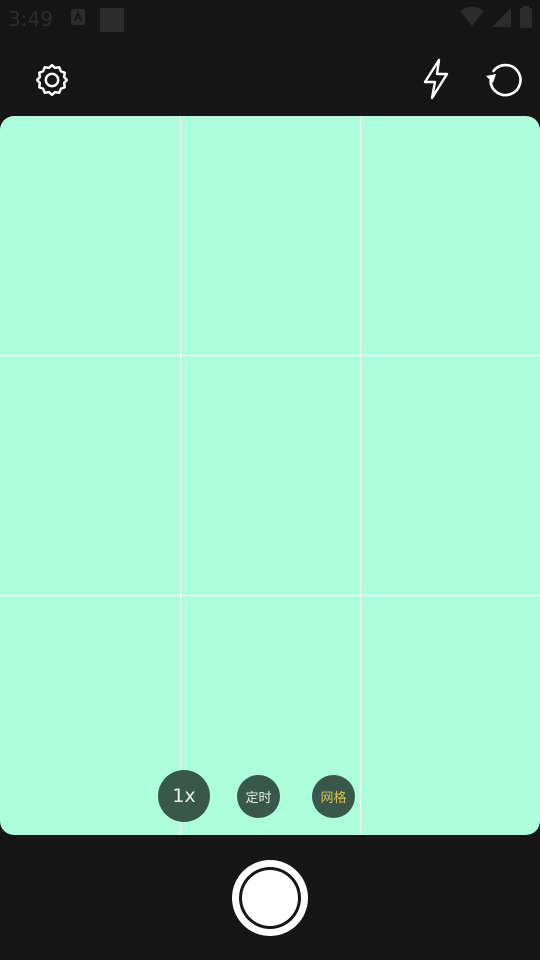 The height and width of the screenshot is (960, 540). I want to click on status-bar: 3:49, so click(270, 18).